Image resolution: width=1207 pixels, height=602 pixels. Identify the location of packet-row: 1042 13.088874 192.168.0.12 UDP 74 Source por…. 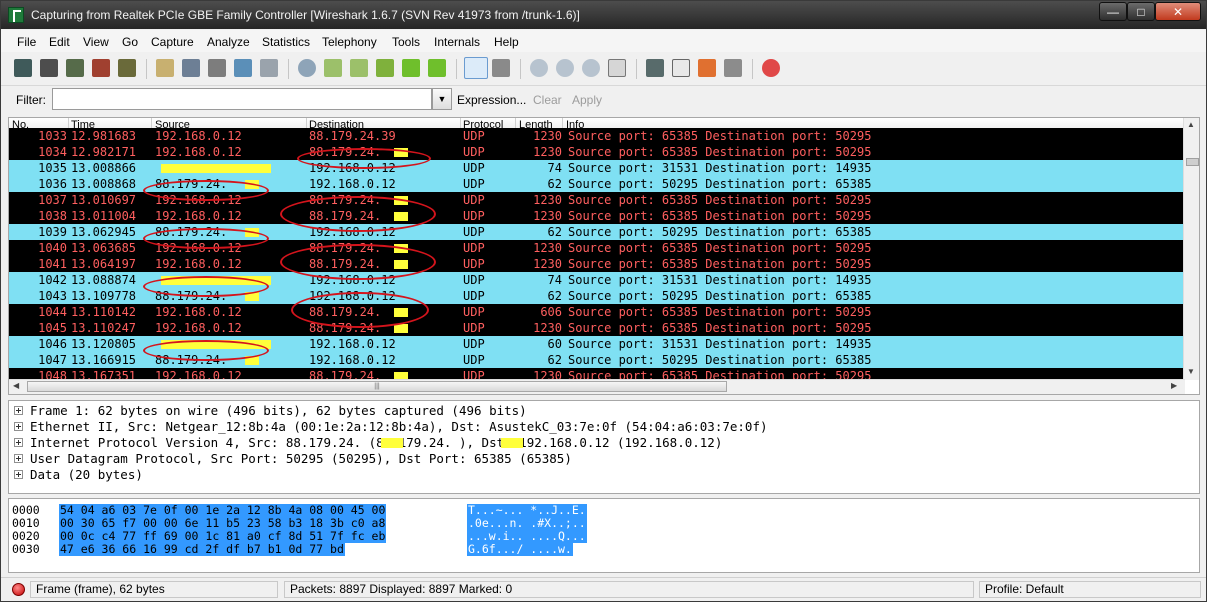
(597, 280).